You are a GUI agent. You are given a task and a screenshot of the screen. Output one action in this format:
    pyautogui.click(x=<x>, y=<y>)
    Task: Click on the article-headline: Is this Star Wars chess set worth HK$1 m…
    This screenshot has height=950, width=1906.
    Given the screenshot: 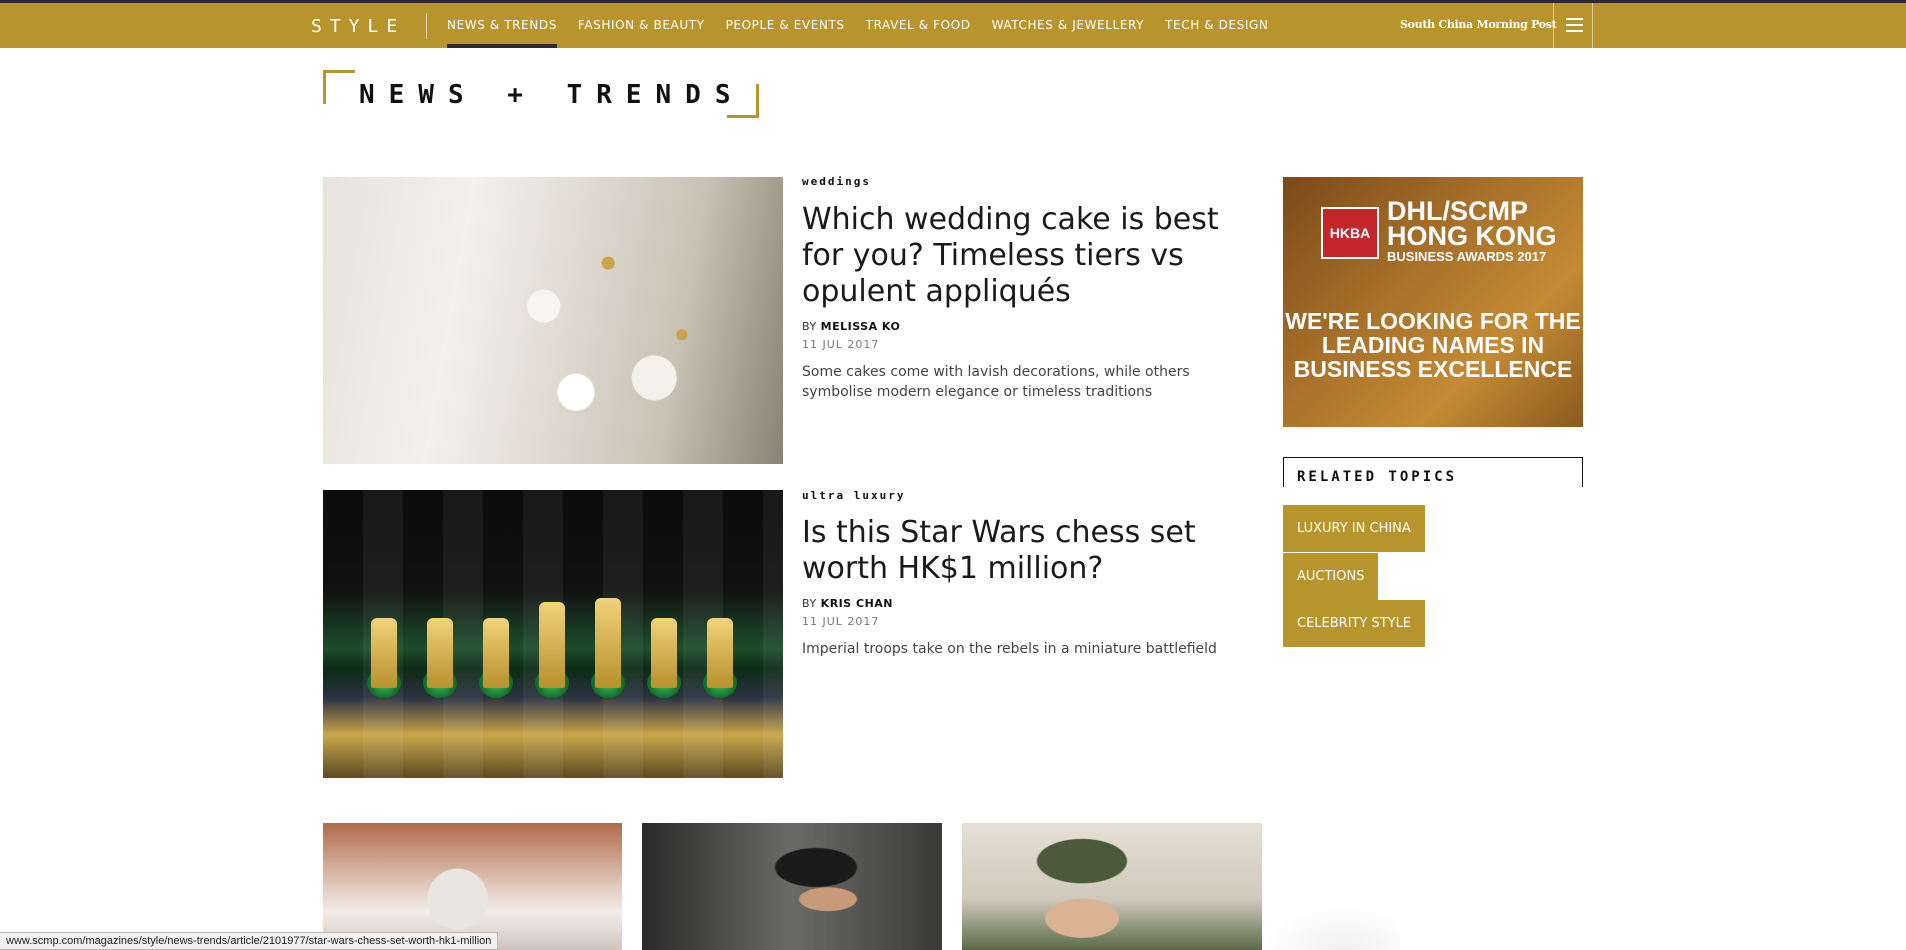 What is the action you would take?
    pyautogui.click(x=1037, y=551)
    